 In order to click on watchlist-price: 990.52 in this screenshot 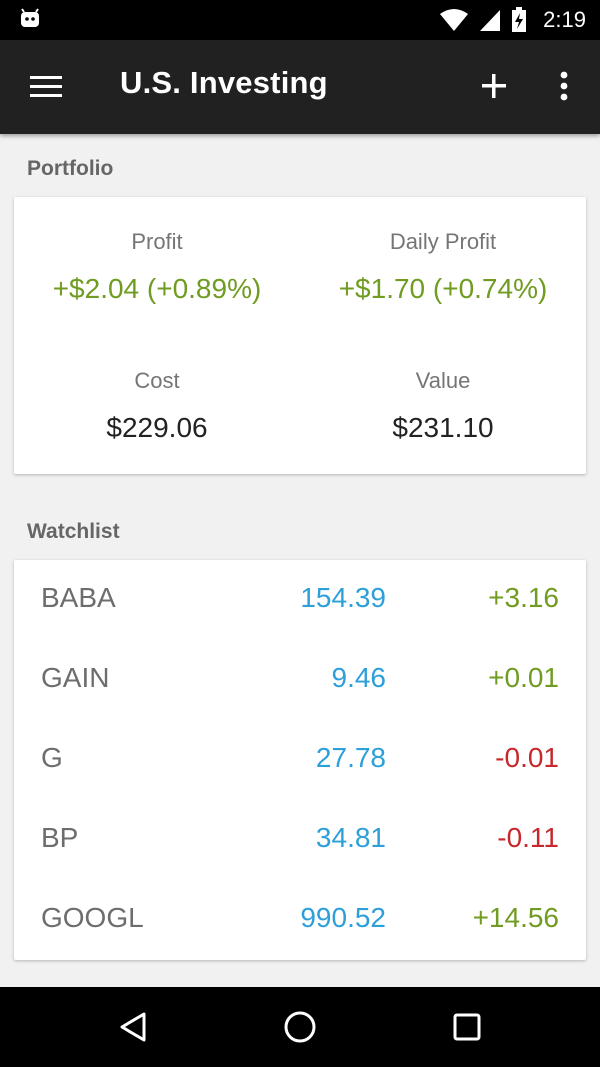, I will do `click(343, 917)`.